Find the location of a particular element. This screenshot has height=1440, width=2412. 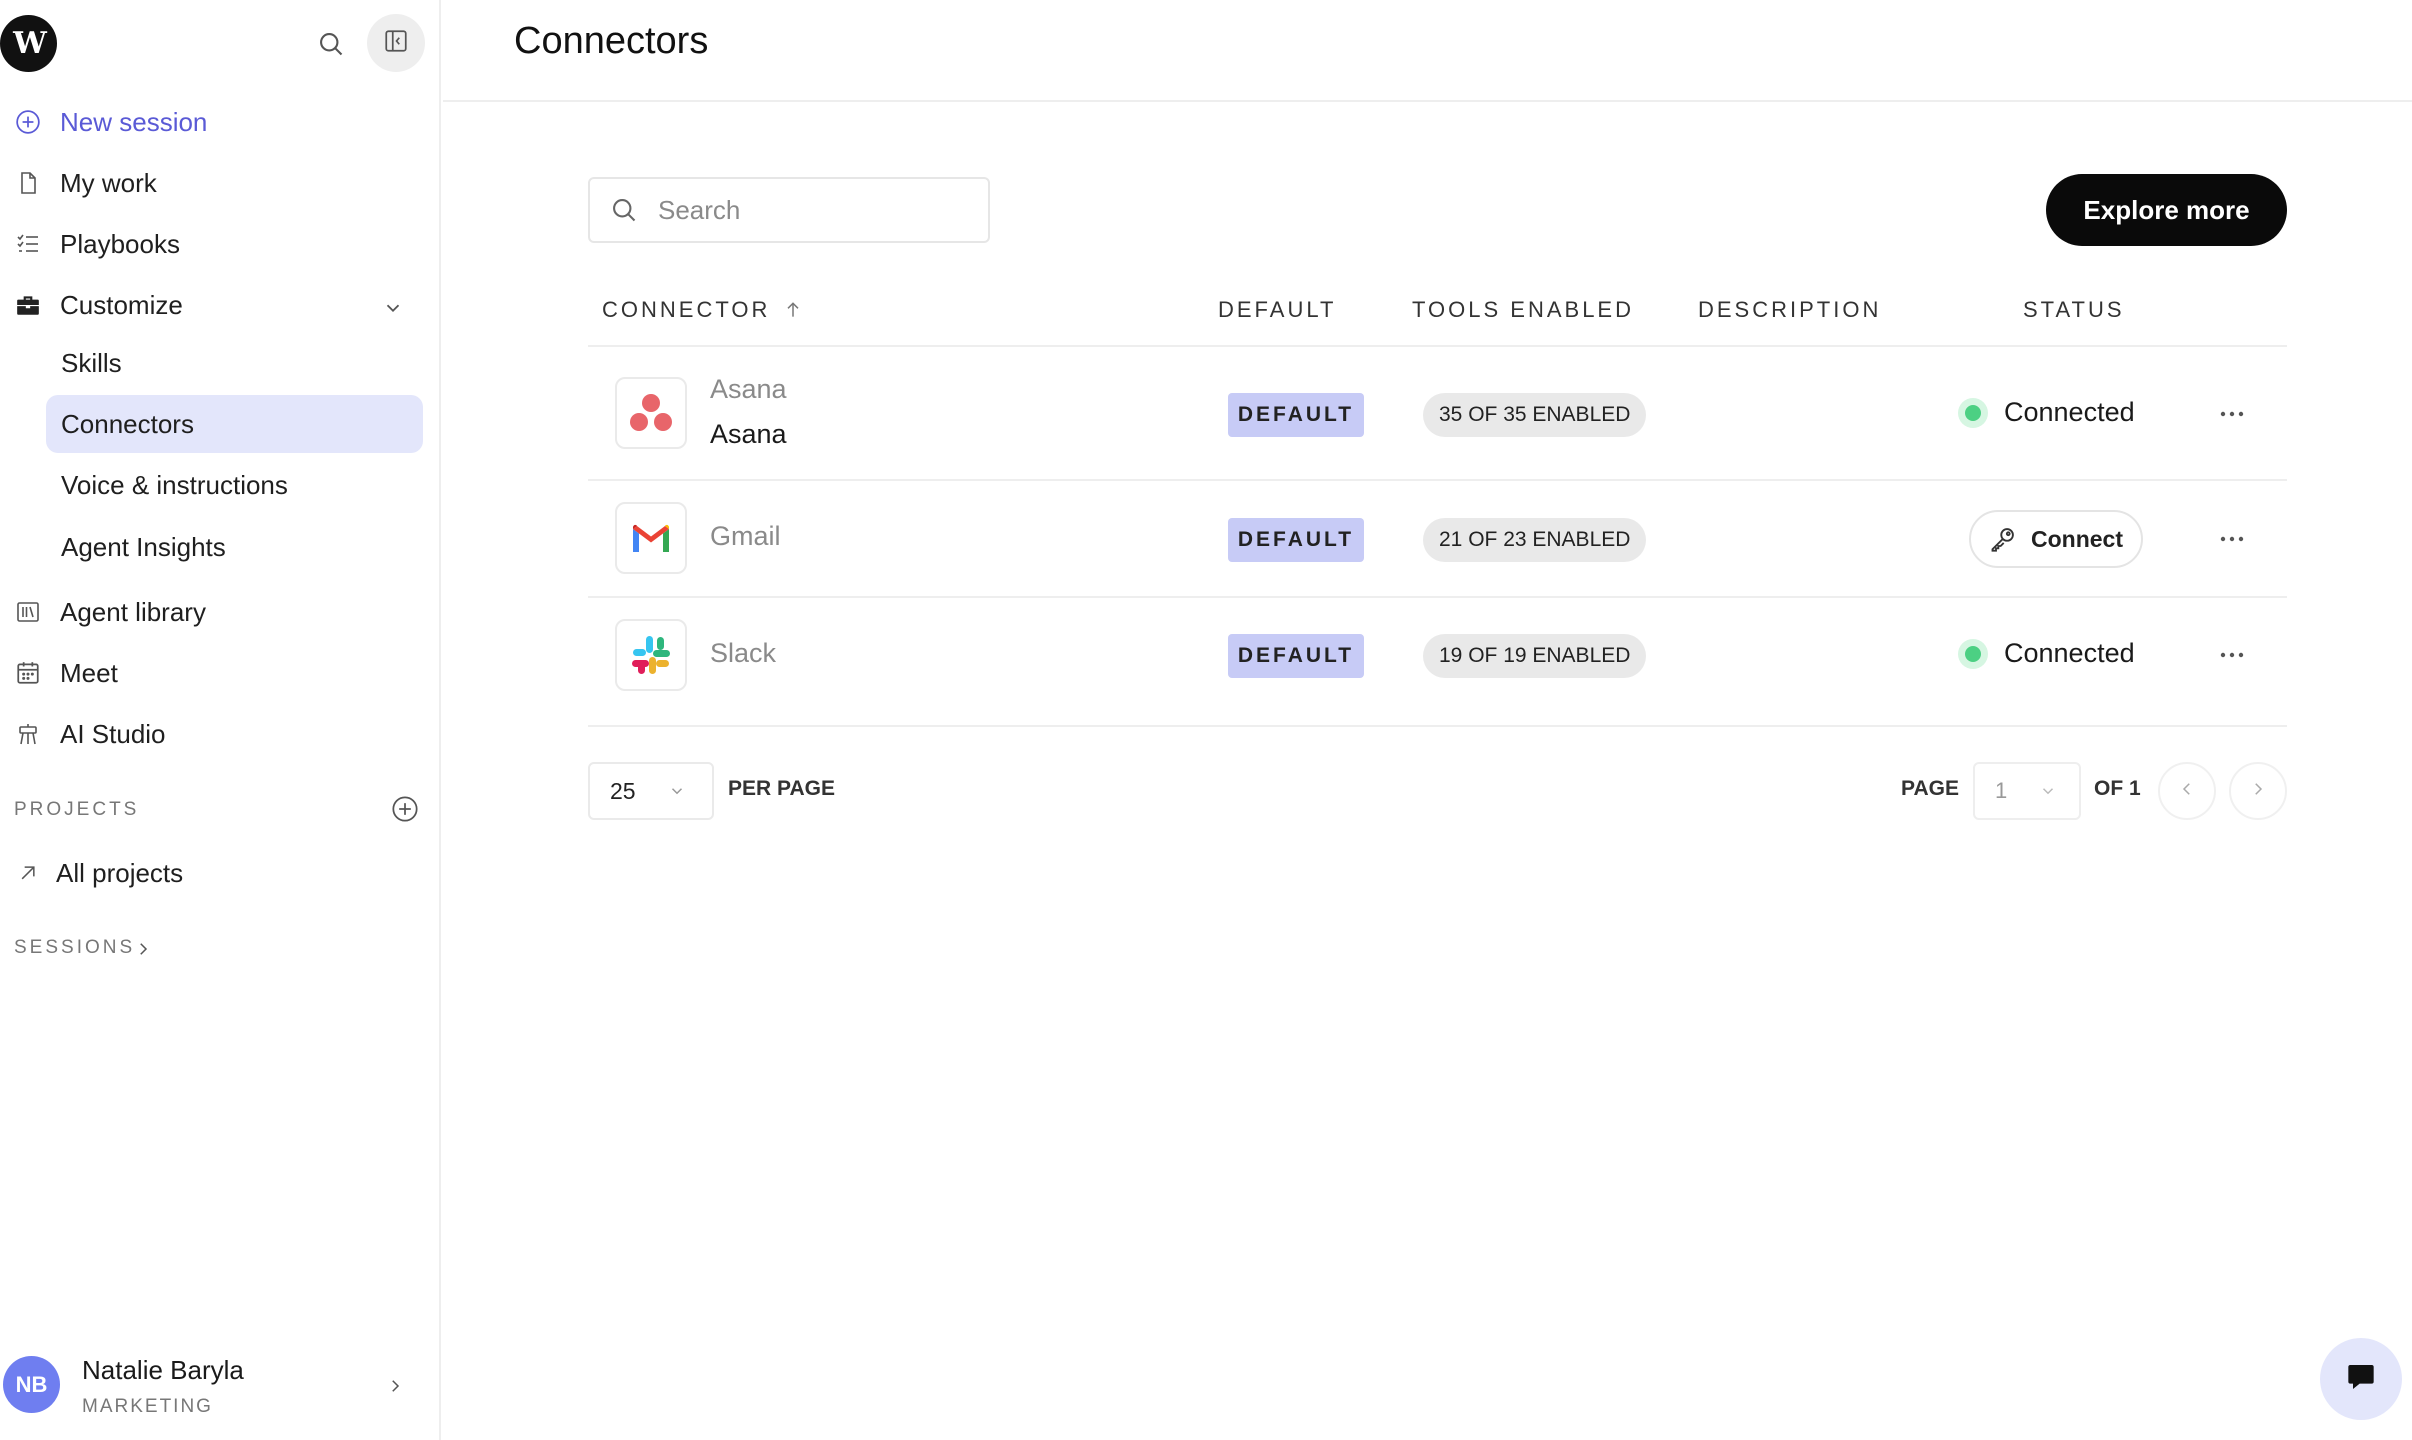

sidebar-item-label: Skills is located at coordinates (91, 362).